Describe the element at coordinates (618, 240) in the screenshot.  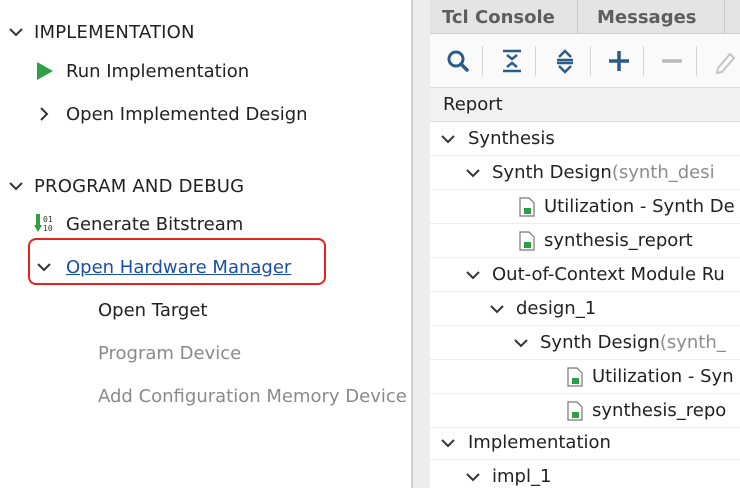
I see `tree-row-label: synthesis_report` at that location.